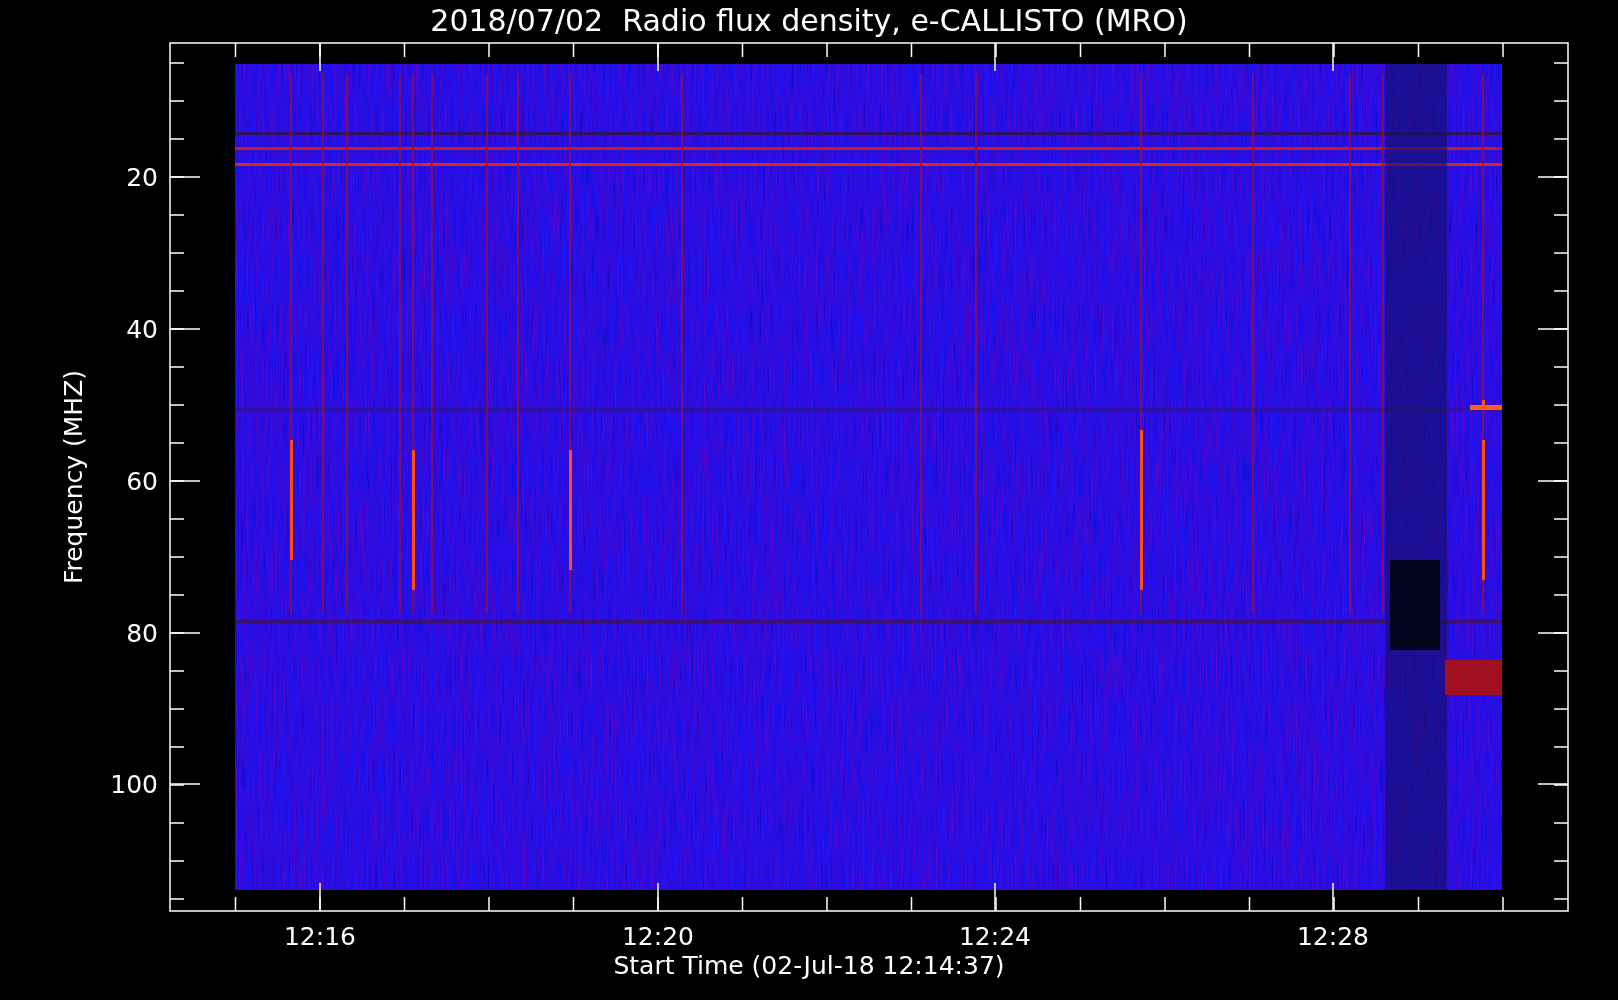 The height and width of the screenshot is (1000, 1618). I want to click on axis-tick-label: 40, so click(142, 329).